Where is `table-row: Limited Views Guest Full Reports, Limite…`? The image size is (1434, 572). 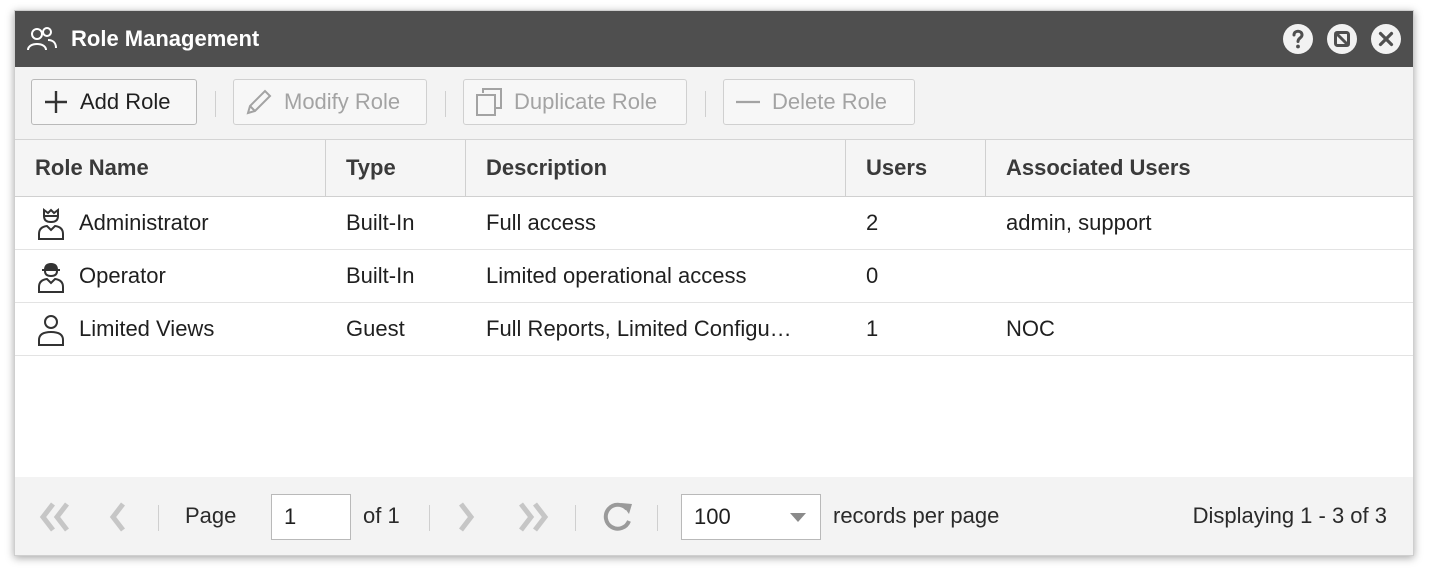
table-row: Limited Views Guest Full Reports, Limite… is located at coordinates (714, 329).